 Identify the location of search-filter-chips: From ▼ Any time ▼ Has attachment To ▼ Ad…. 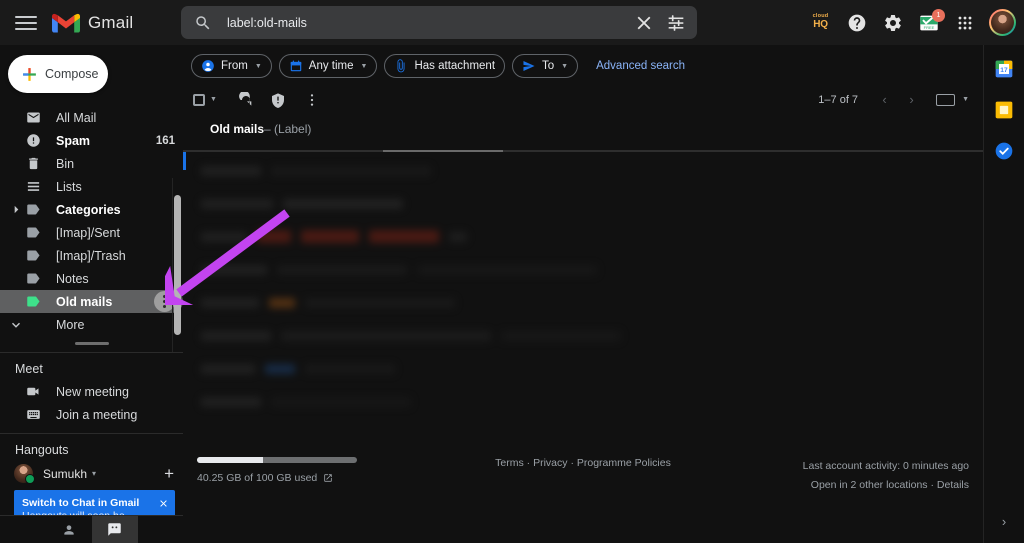
(583, 61).